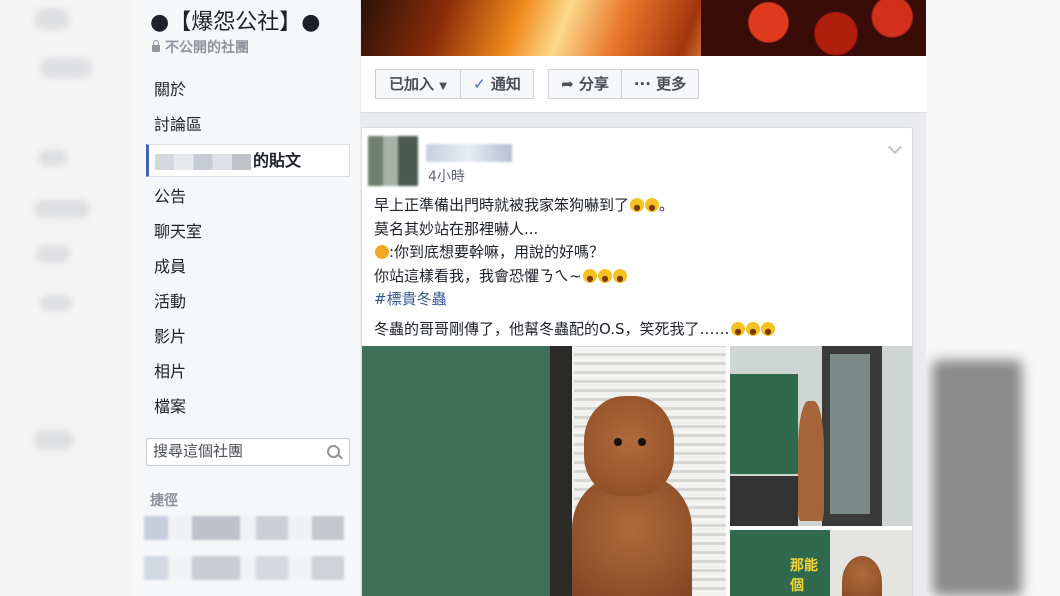 This screenshot has width=1060, height=596. I want to click on rofl-emoji-icon, so click(737, 328).